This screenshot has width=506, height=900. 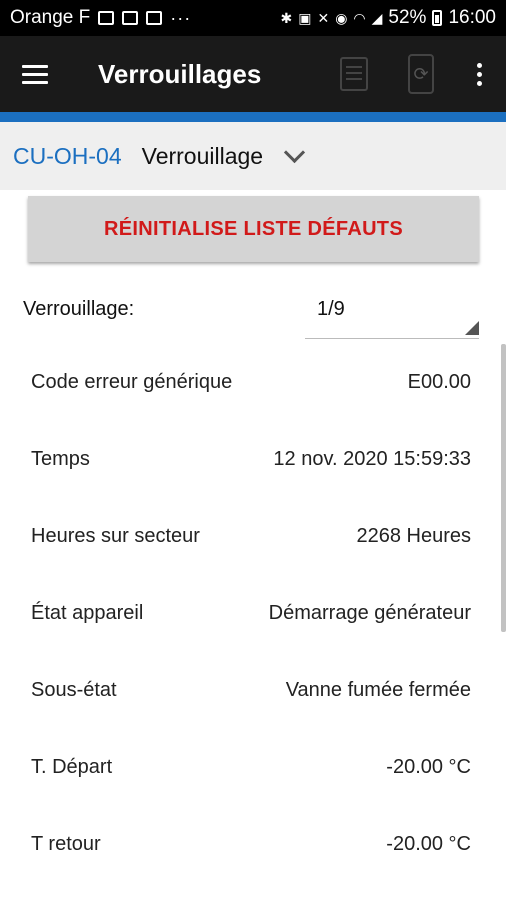 I want to click on battery-icon, so click(x=437, y=18).